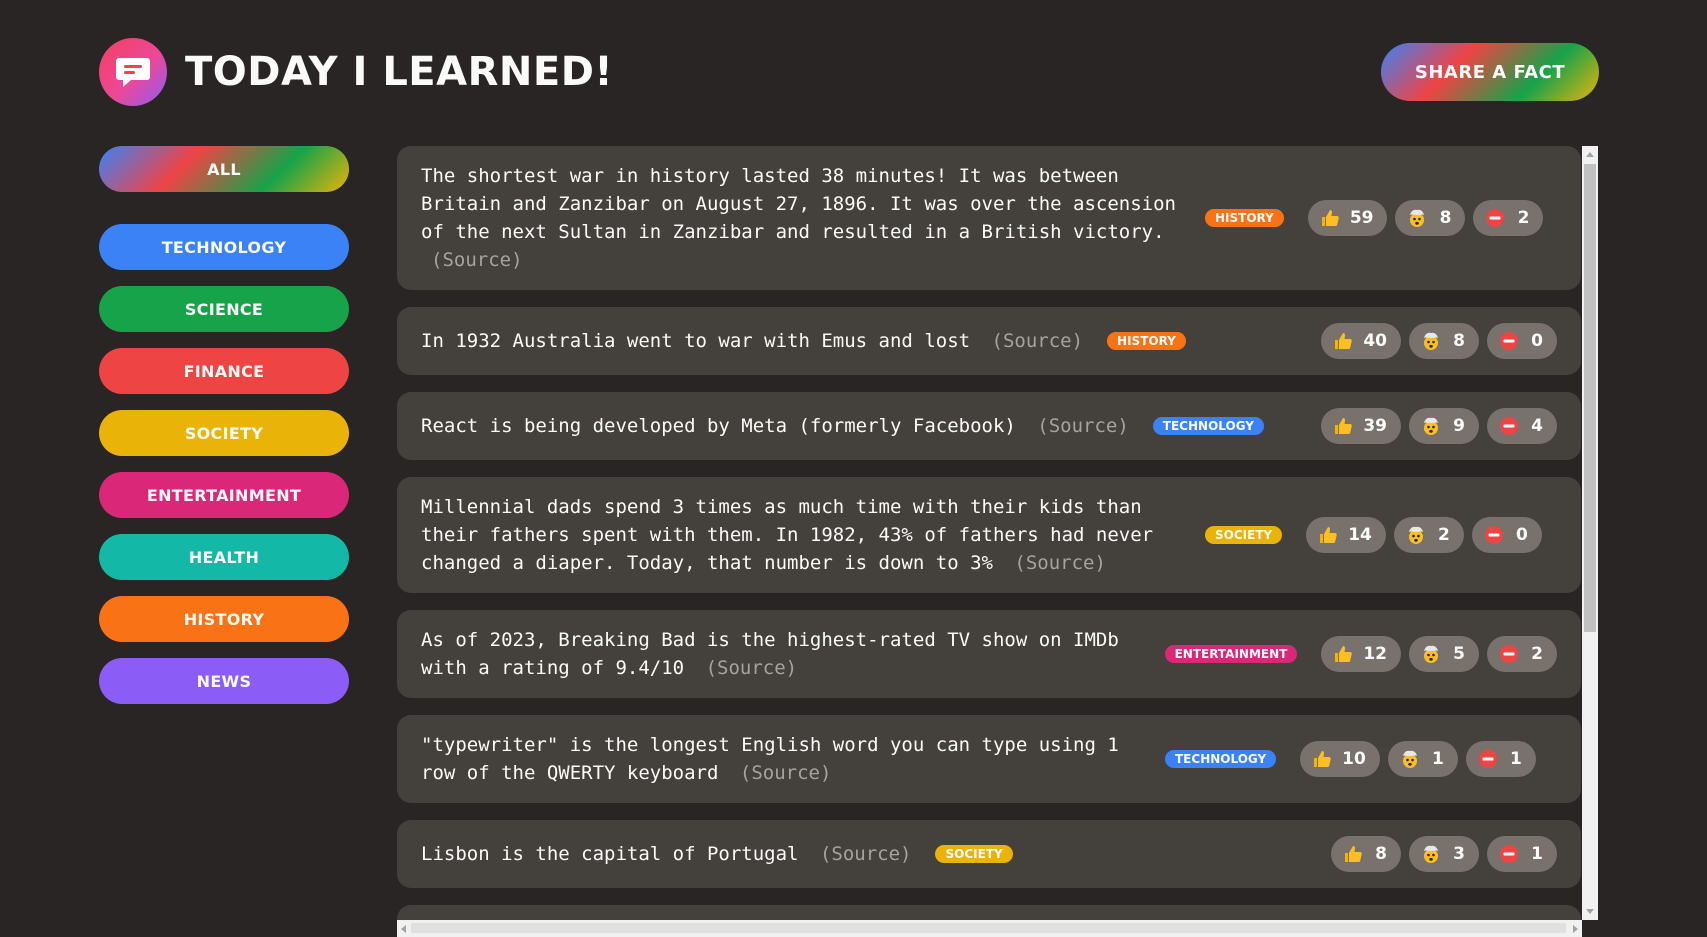  What do you see at coordinates (1381, 854) in the screenshot?
I see `like-count: 8` at bounding box center [1381, 854].